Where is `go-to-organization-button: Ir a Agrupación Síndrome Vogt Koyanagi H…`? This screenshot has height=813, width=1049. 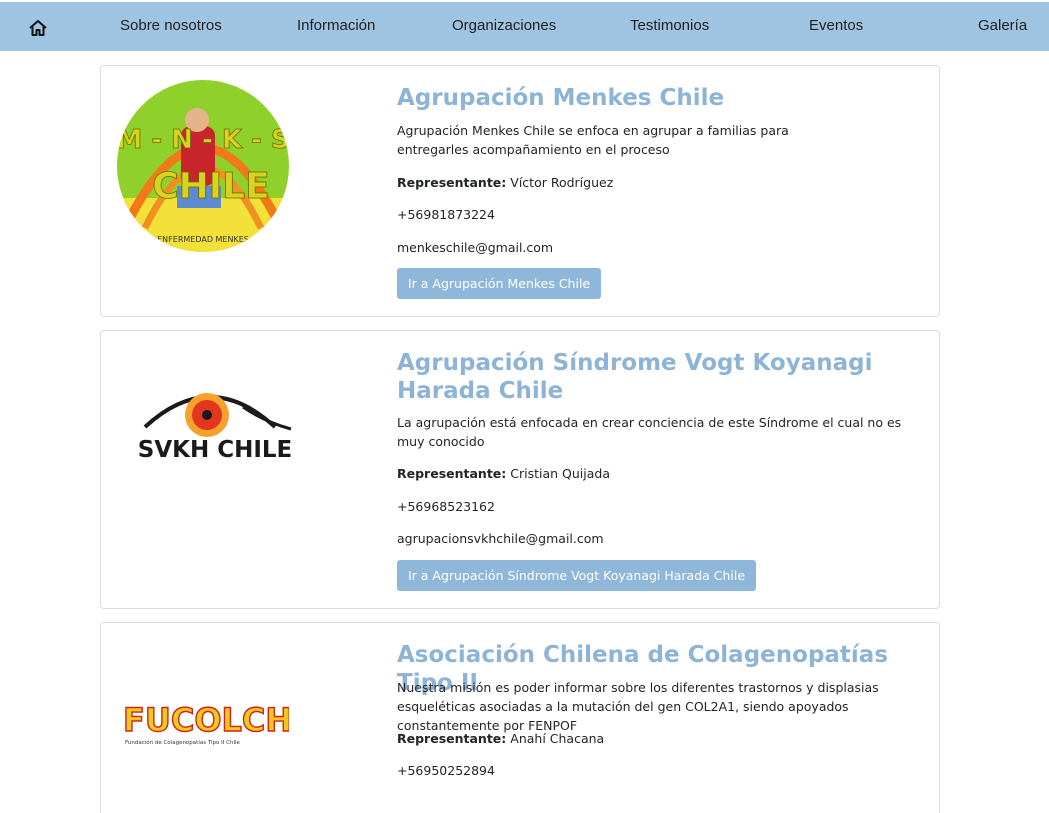
go-to-organization-button: Ir a Agrupación Síndrome Vogt Koyanagi H… is located at coordinates (577, 575).